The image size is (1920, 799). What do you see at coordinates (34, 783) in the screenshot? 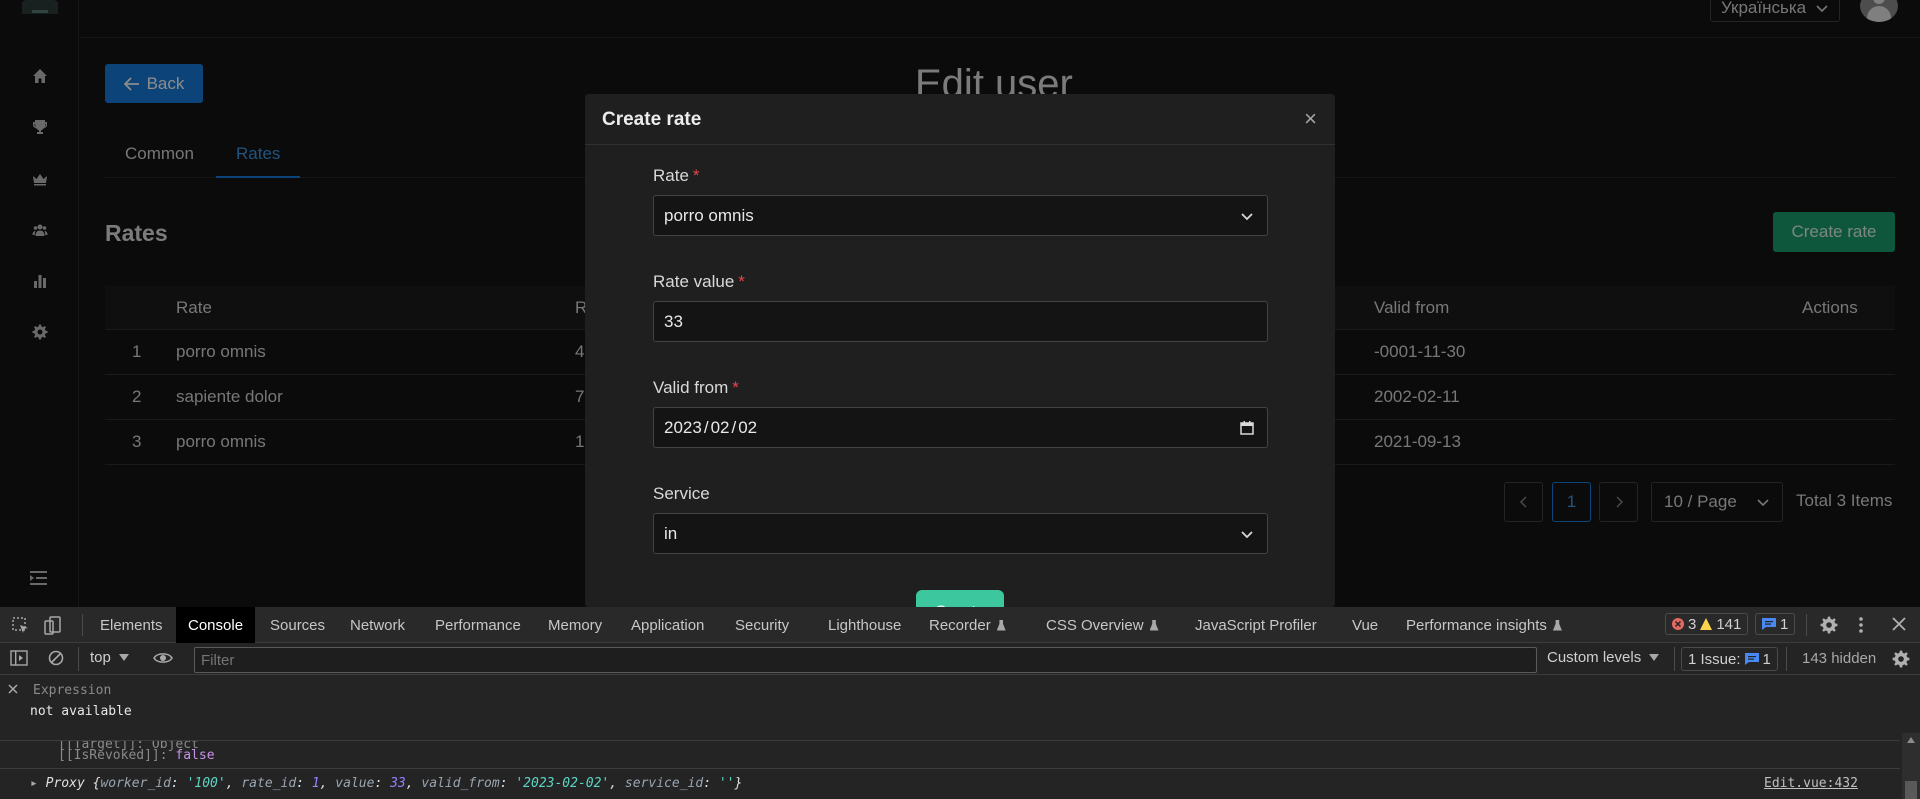
I see `expand-arrow-icon: ▸` at bounding box center [34, 783].